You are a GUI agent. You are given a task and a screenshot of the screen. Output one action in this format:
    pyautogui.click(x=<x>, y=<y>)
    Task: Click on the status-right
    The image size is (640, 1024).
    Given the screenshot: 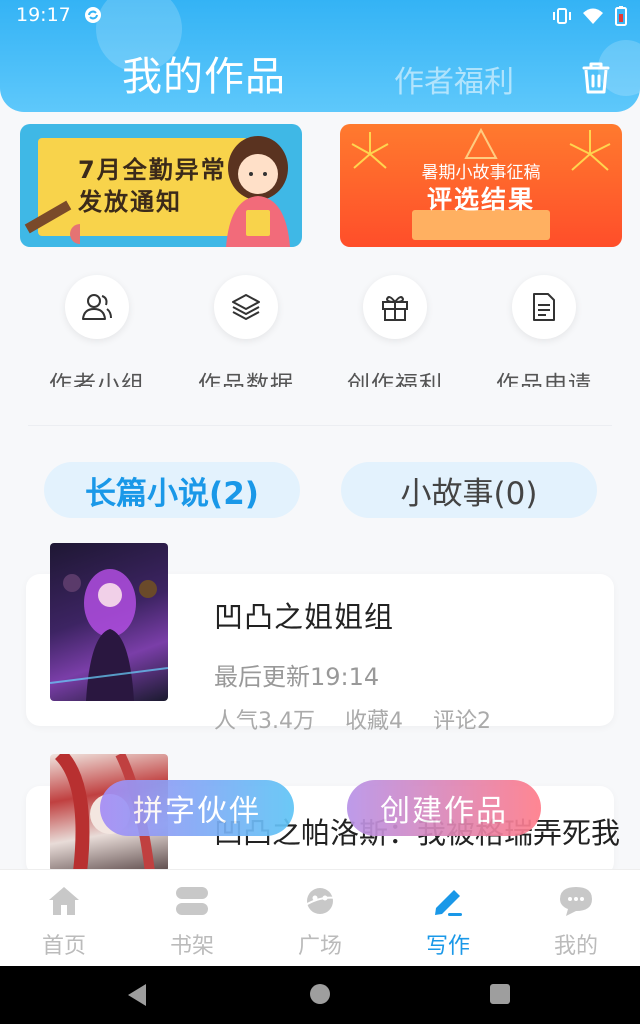 What is the action you would take?
    pyautogui.click(x=590, y=16)
    